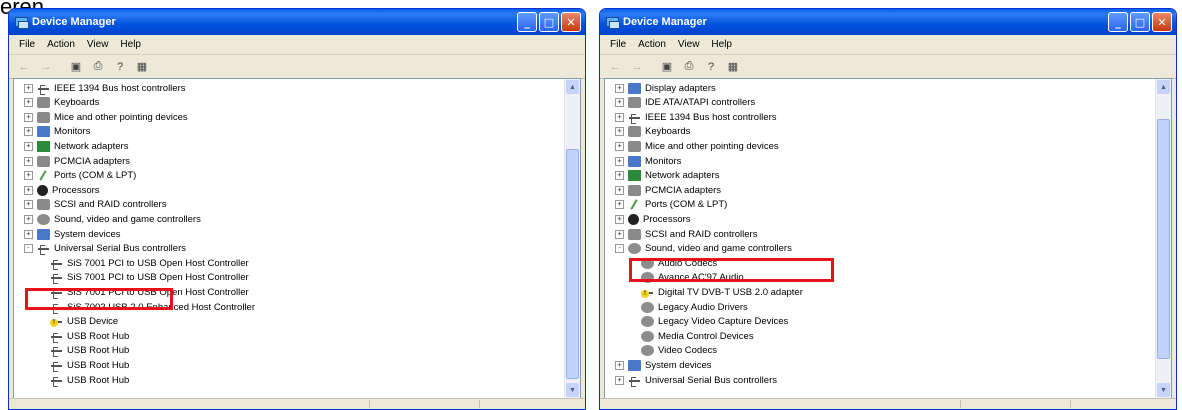 Image resolution: width=1182 pixels, height=410 pixels. Describe the element at coordinates (694, 307) in the screenshot. I see `tree-device: Legacy Audio Drivers` at that location.